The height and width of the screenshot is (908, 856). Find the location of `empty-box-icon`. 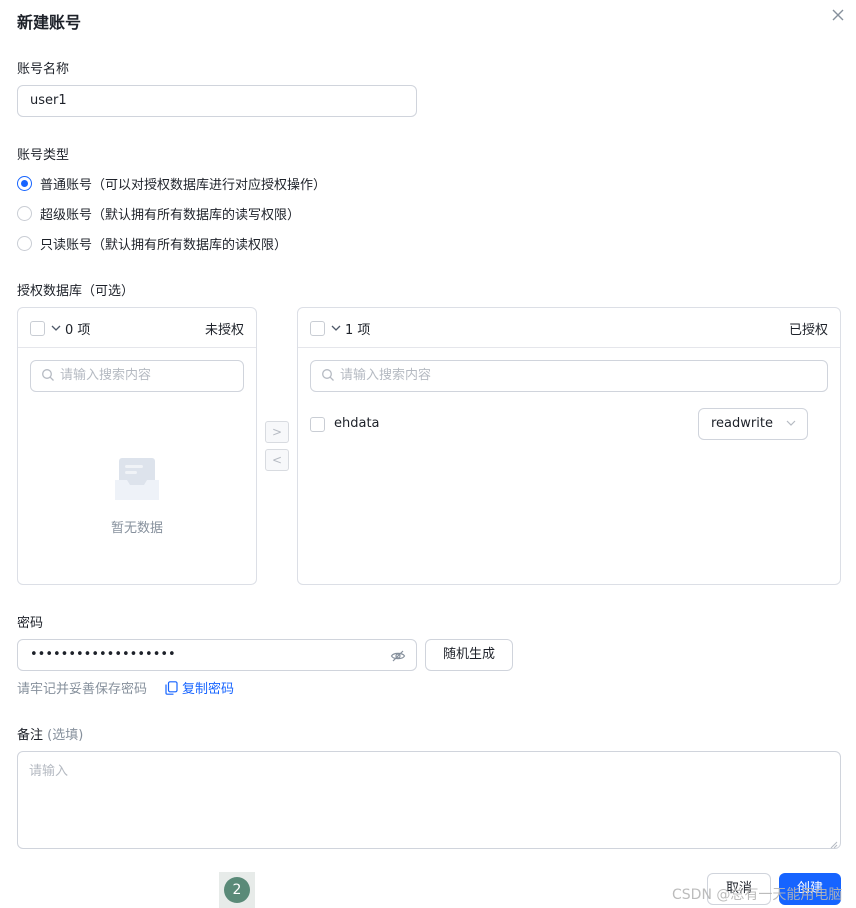

empty-box-icon is located at coordinates (137, 478).